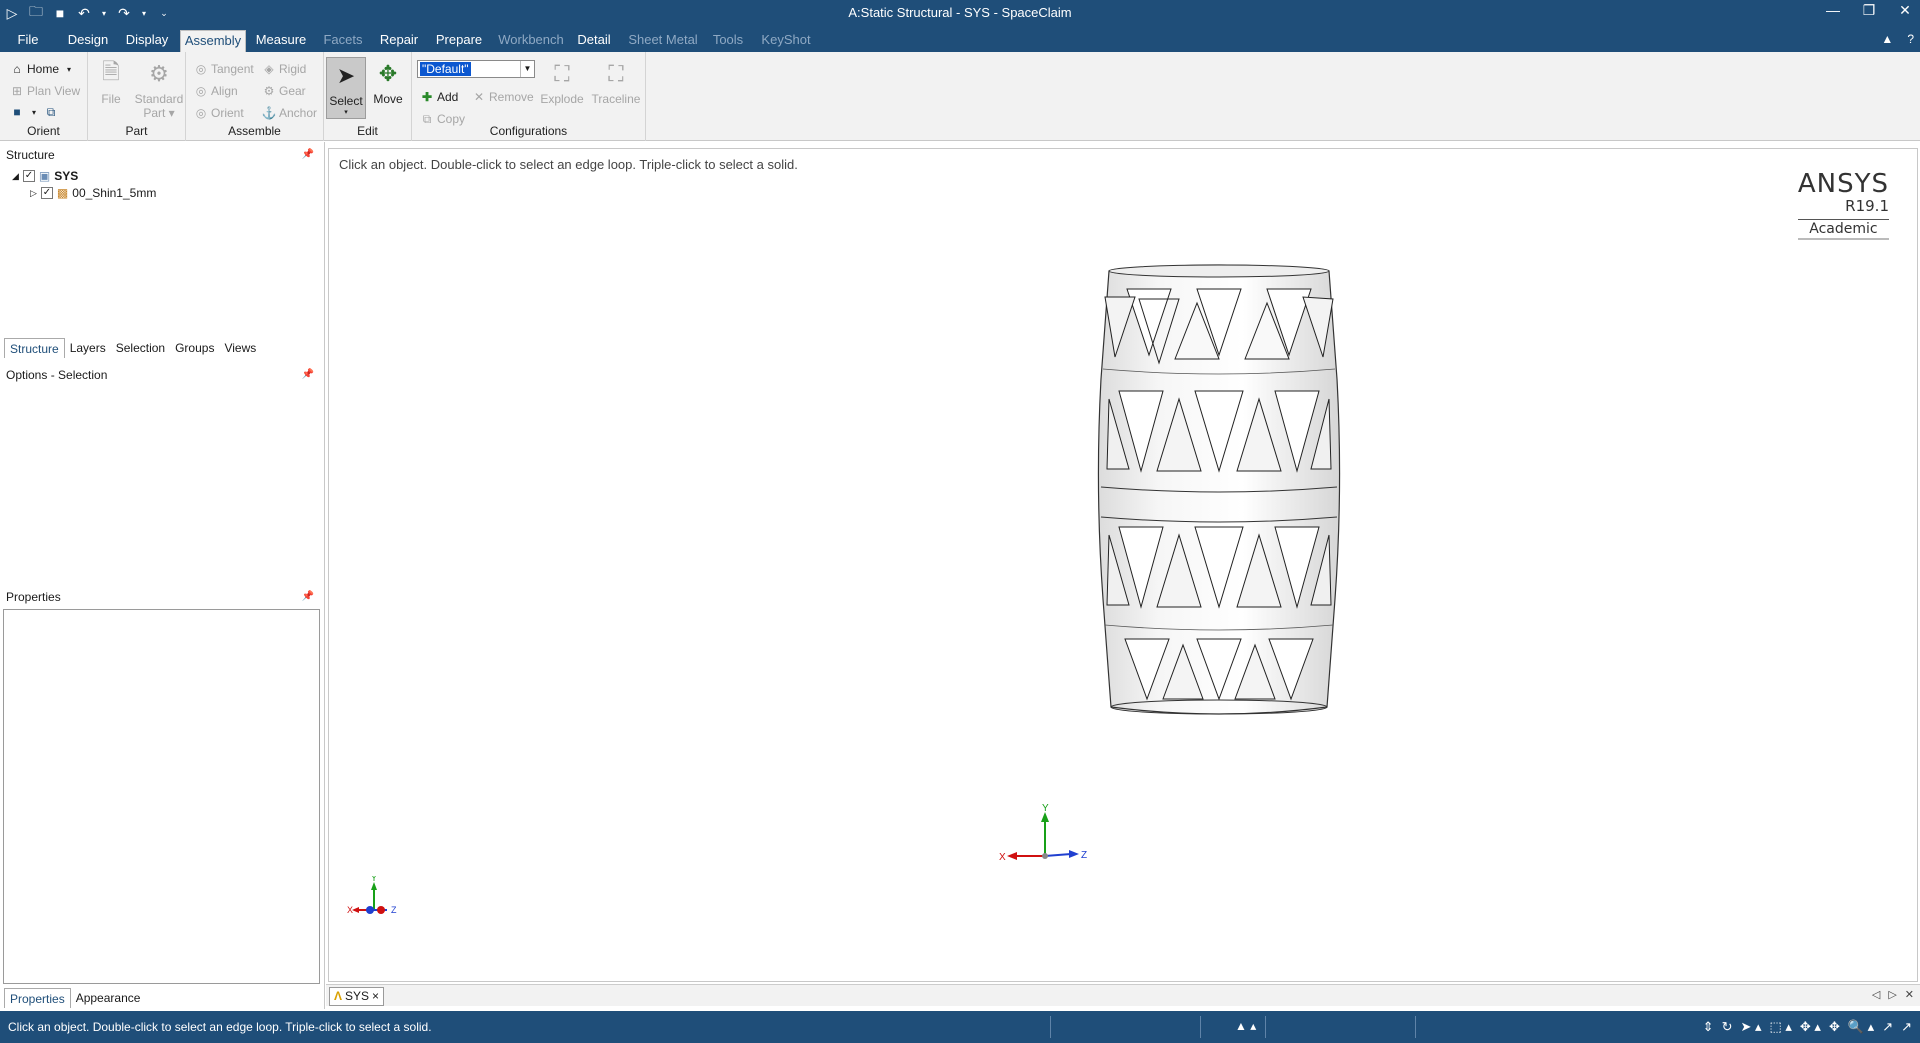  I want to click on remove-configuration-button: ✕ Remove, so click(503, 97).